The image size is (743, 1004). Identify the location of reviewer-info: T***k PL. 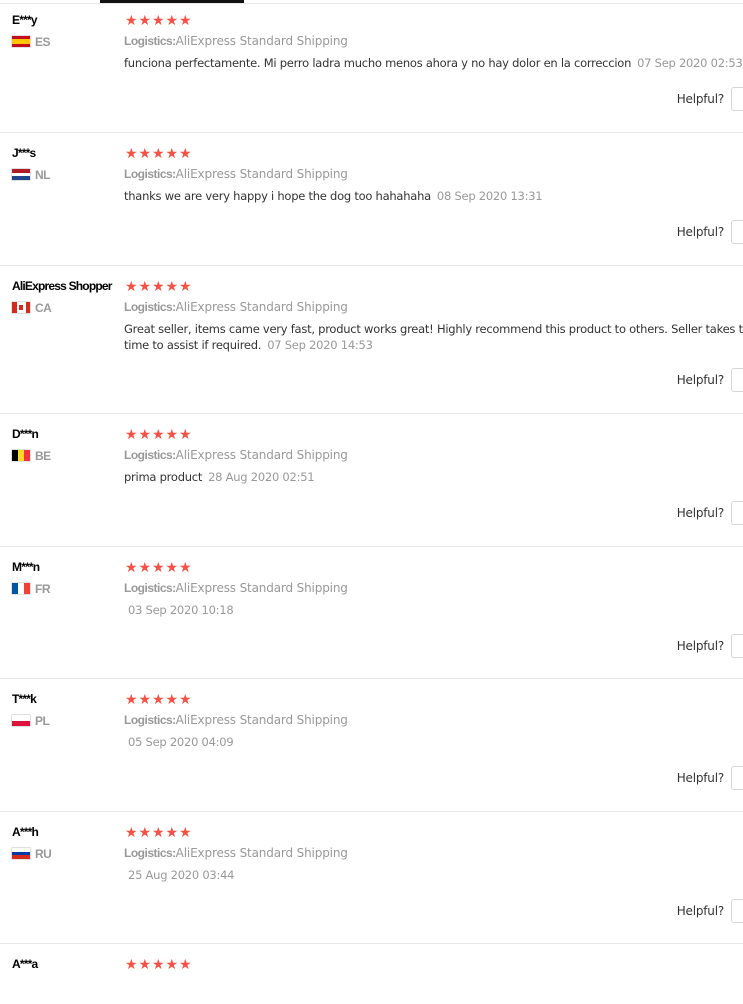
(69, 709).